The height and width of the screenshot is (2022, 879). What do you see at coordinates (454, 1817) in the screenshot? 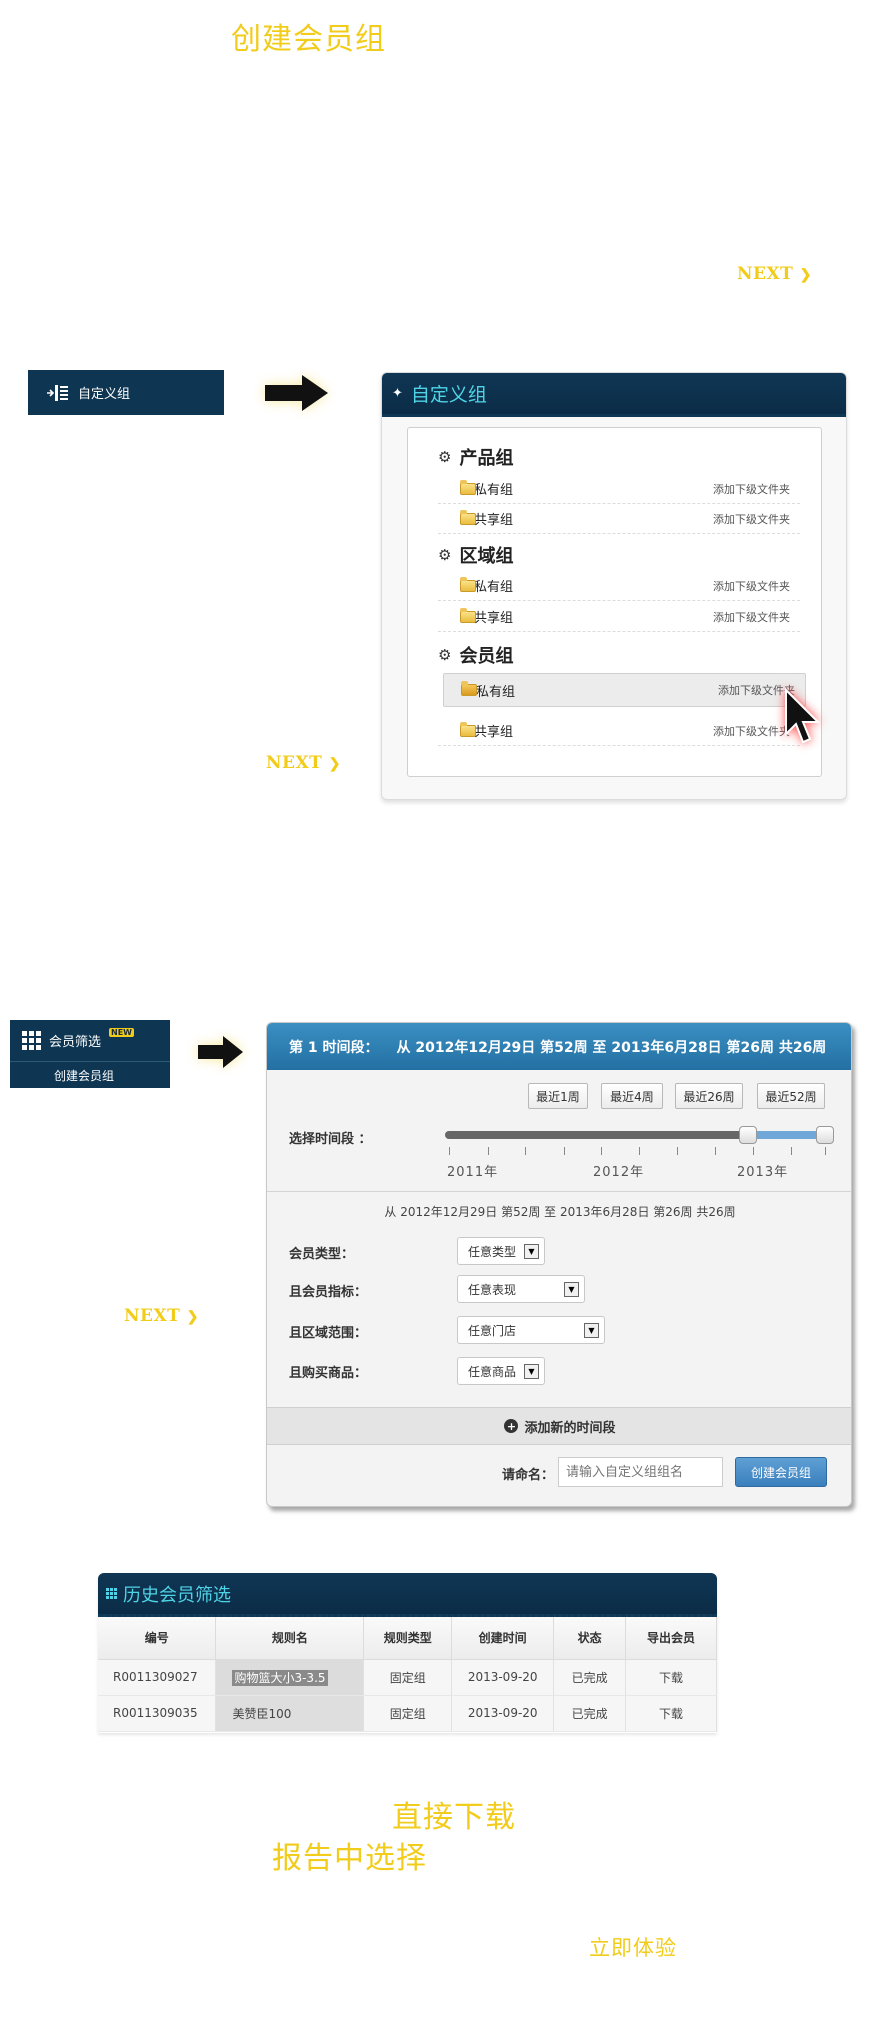
I see `direct-download-heading: 直接下载` at bounding box center [454, 1817].